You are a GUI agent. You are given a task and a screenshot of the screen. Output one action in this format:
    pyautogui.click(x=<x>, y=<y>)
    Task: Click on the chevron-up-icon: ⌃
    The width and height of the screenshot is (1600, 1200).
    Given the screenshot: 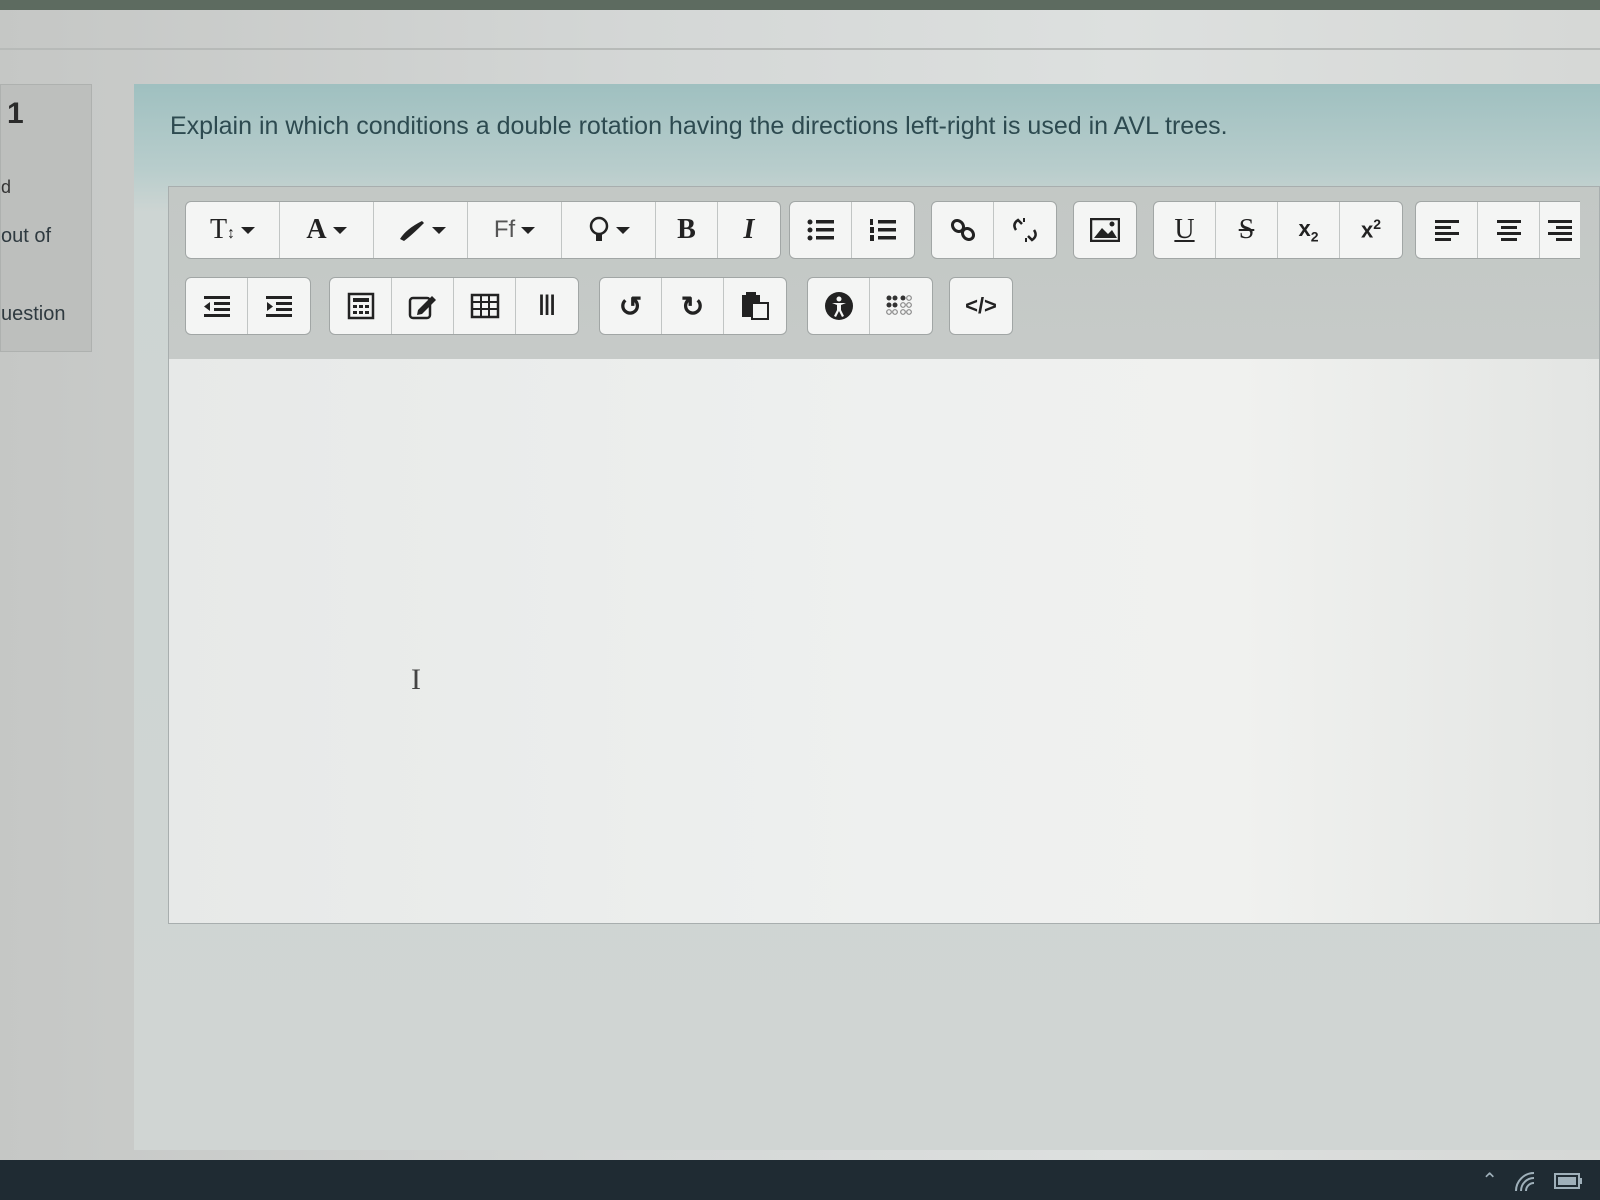 What is the action you would take?
    pyautogui.click(x=1489, y=1180)
    